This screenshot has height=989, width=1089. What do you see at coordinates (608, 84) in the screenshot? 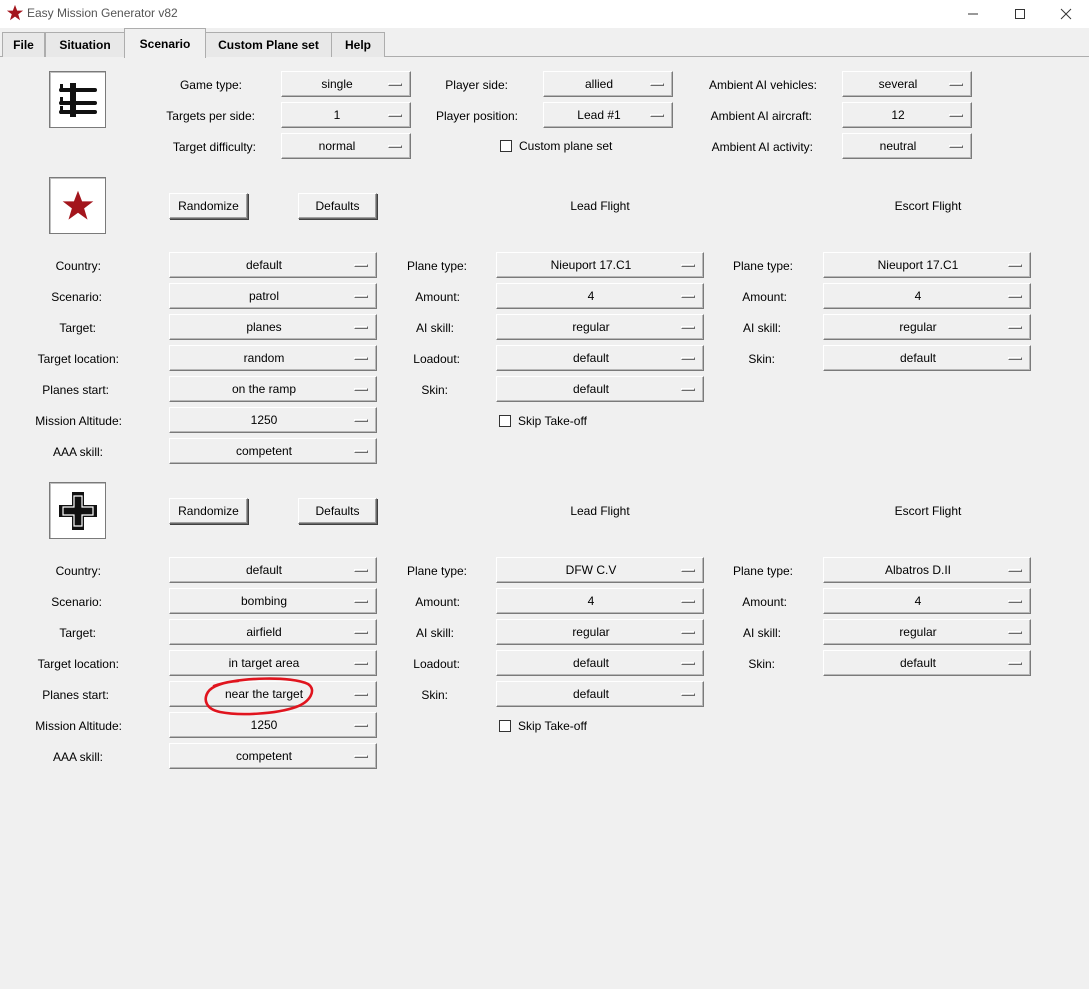
I see `player-side-dropdown: allied` at bounding box center [608, 84].